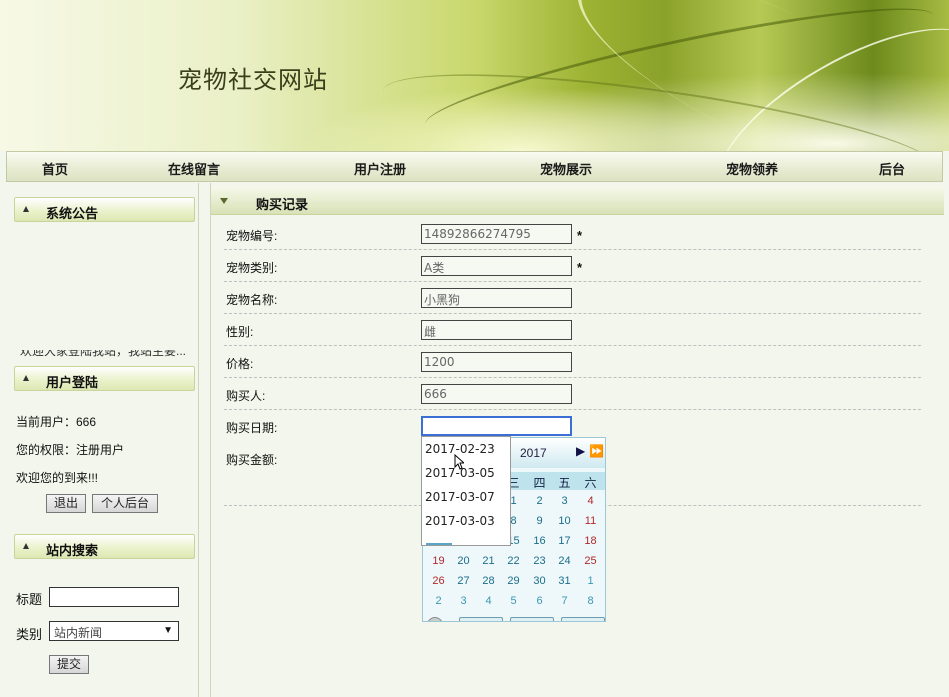 This screenshot has width=949, height=697. Describe the element at coordinates (460, 521) in the screenshot. I see `autocomplete-item: 2017-03-03` at that location.